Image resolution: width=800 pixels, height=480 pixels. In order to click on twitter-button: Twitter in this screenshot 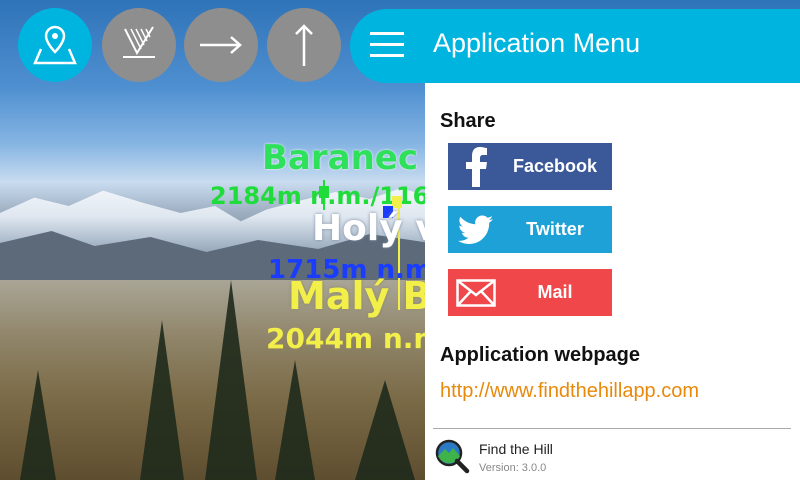, I will do `click(530, 229)`.